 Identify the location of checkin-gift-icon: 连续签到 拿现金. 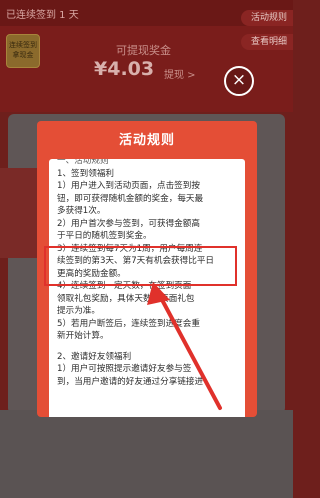
(23, 51).